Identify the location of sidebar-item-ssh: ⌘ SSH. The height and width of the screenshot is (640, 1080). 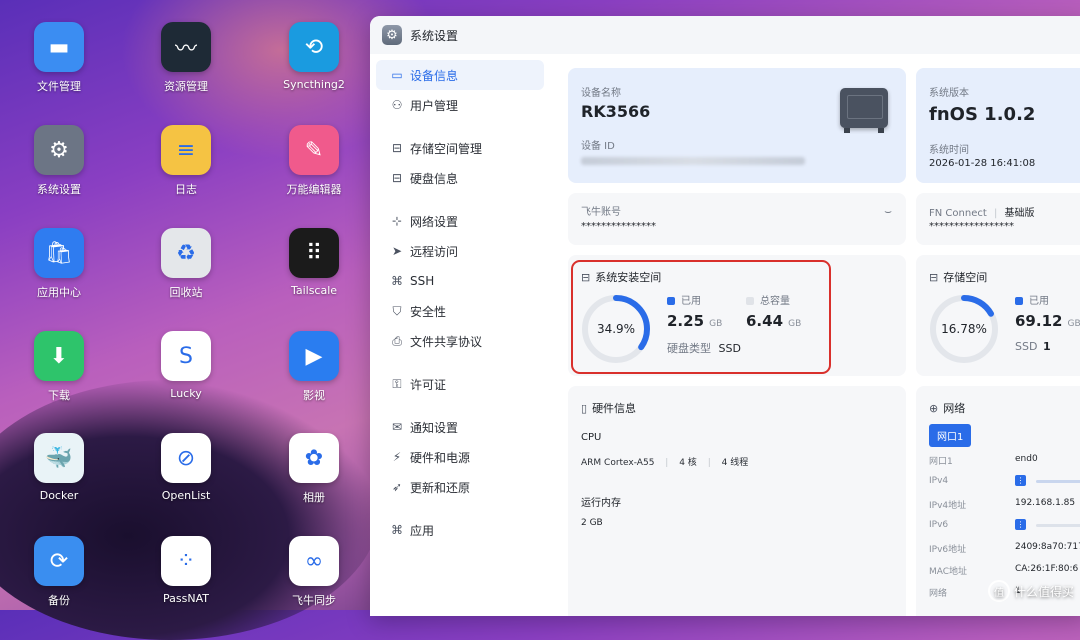
(460, 281).